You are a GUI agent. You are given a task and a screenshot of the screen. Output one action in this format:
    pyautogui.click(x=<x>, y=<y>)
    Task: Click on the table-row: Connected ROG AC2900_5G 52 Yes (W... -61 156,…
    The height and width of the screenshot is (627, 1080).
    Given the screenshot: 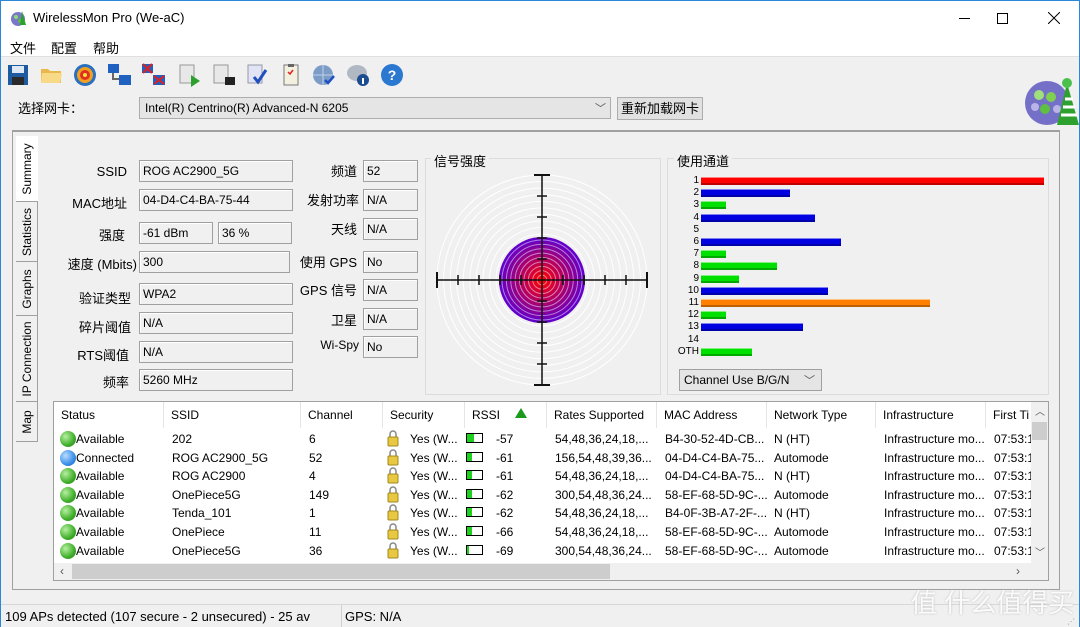 What is the action you would take?
    pyautogui.click(x=544, y=457)
    